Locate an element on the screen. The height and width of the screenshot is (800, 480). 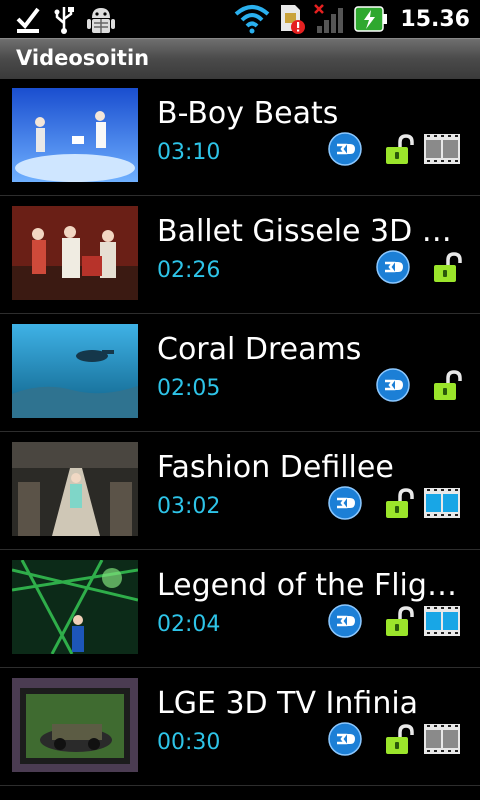
video-duration: 02:04 is located at coordinates (189, 624).